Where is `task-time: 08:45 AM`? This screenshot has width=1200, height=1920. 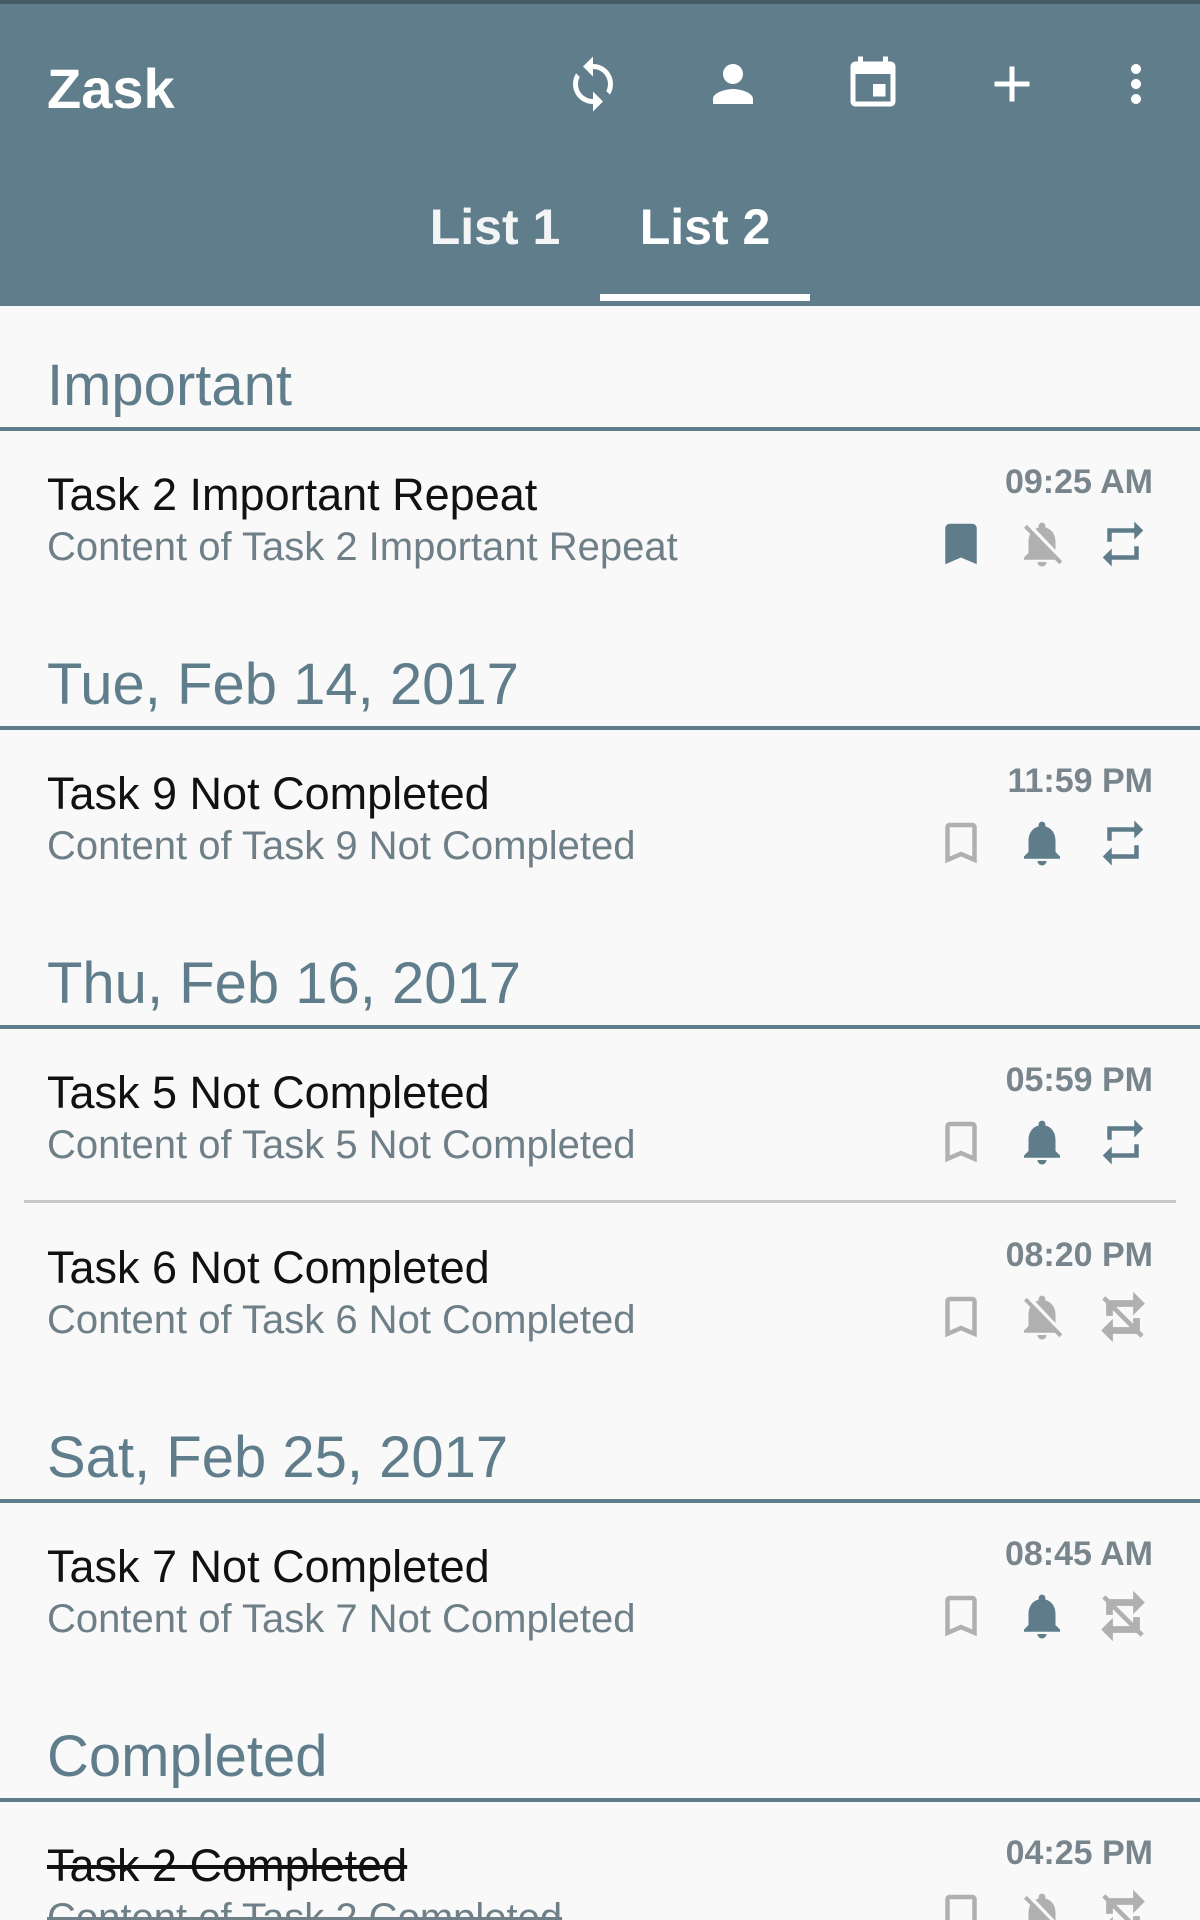
task-time: 08:45 AM is located at coordinates (1078, 1554).